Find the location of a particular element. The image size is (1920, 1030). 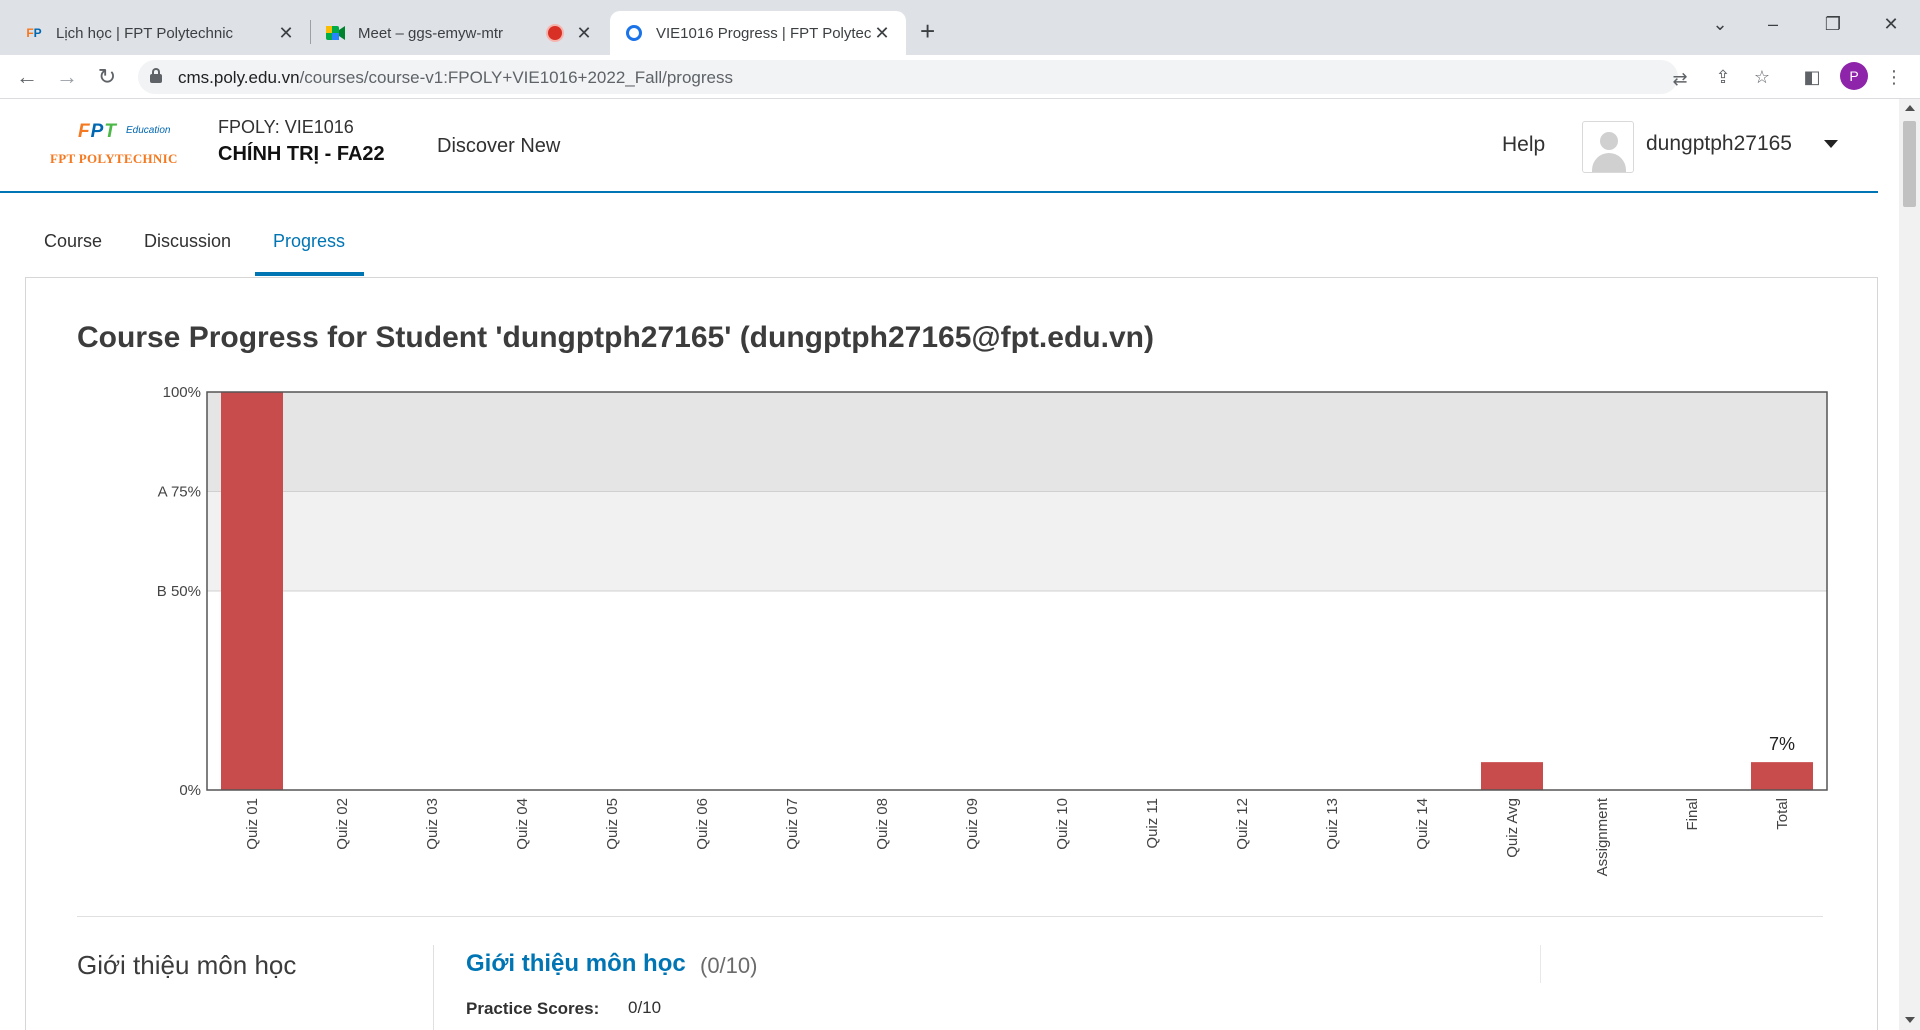

x-tick-label: Quiz 01 is located at coordinates (252, 824).